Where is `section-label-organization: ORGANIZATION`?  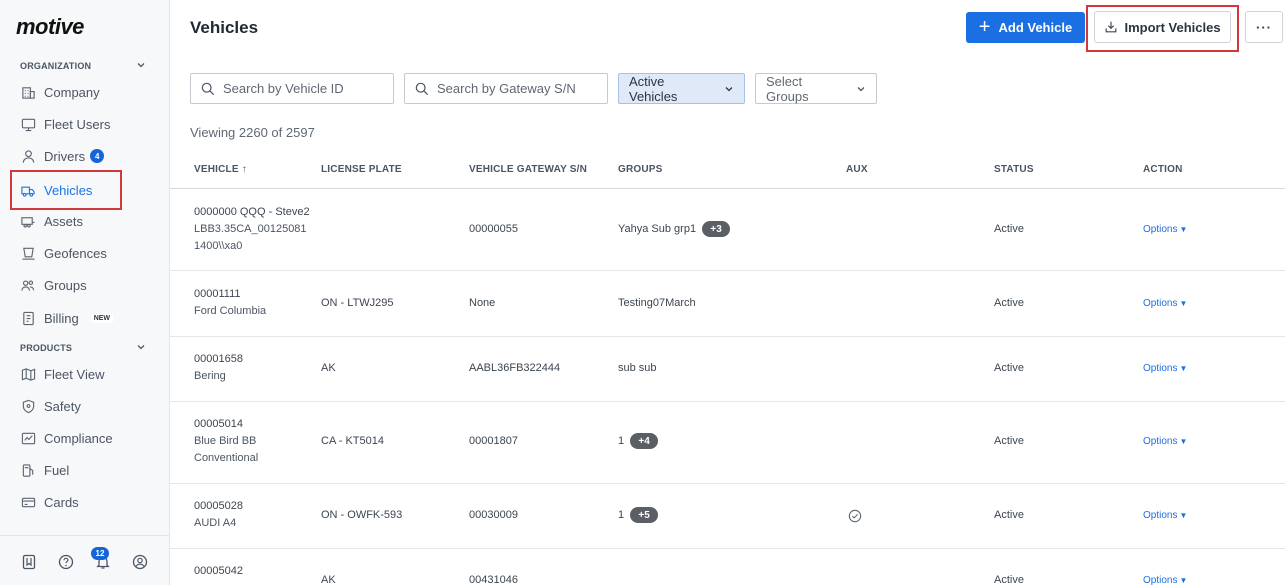
section-label-organization: ORGANIZATION is located at coordinates (56, 66).